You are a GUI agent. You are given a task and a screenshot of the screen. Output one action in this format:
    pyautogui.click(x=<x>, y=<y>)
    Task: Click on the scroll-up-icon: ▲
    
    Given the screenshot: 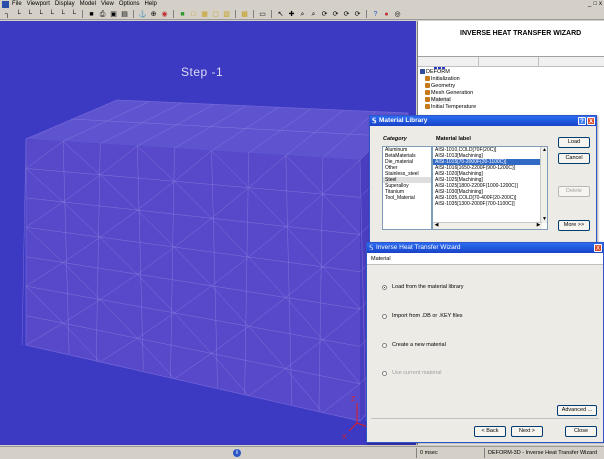 What is the action you would take?
    pyautogui.click(x=544, y=150)
    